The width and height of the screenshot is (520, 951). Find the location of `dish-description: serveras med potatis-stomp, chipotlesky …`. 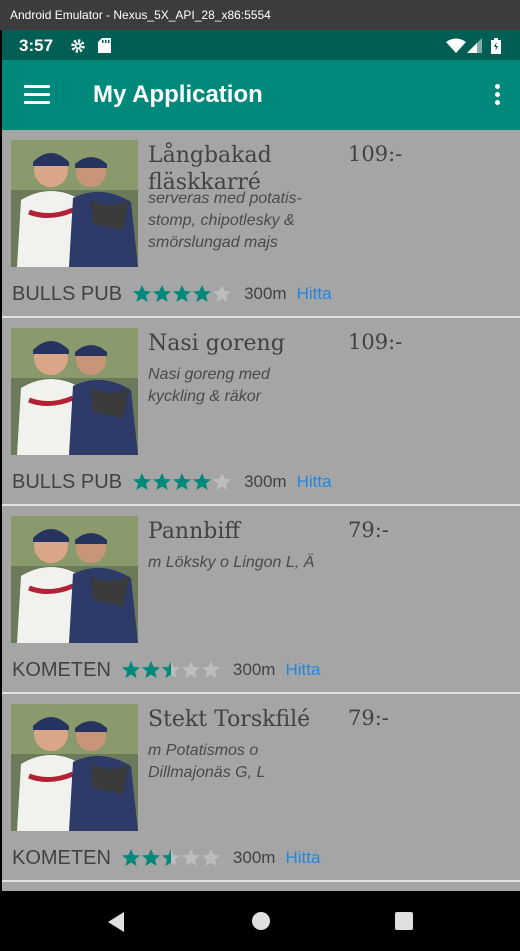

dish-description: serveras med potatis-stomp, chipotlesky … is located at coordinates (225, 220).